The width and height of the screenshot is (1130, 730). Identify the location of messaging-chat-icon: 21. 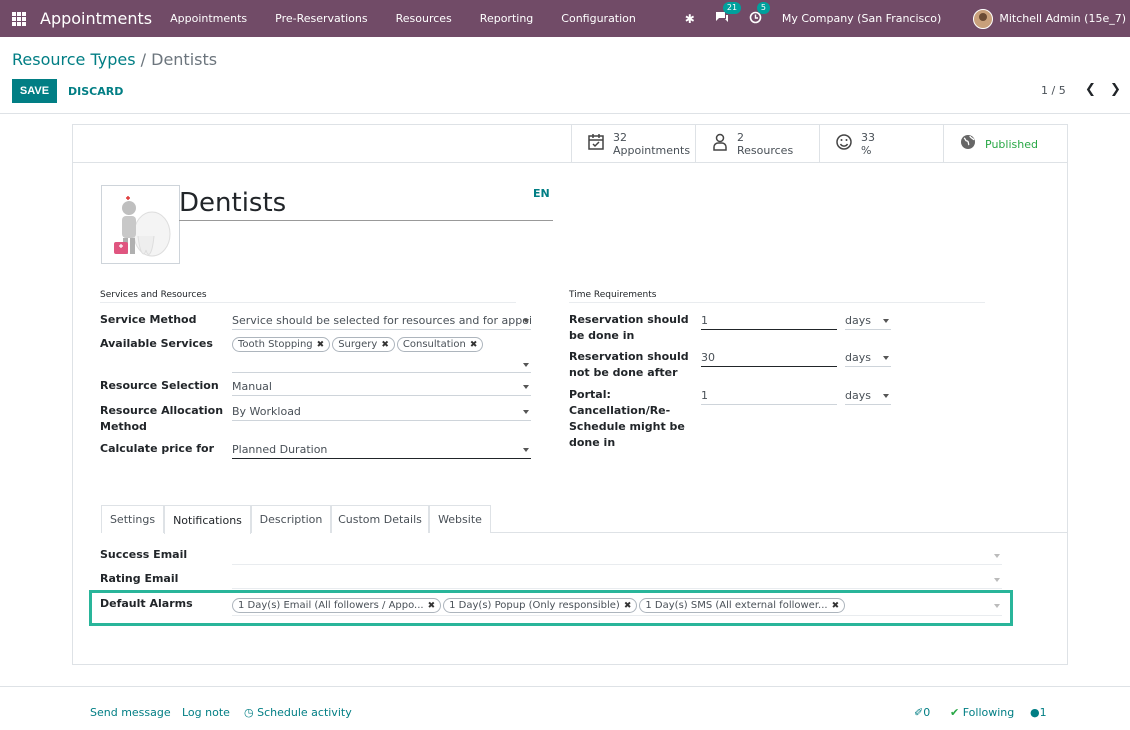
(728, 14).